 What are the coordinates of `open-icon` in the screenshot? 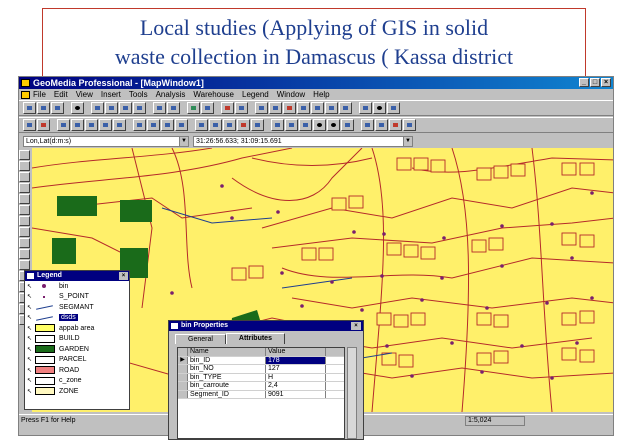 It's located at (43, 108).